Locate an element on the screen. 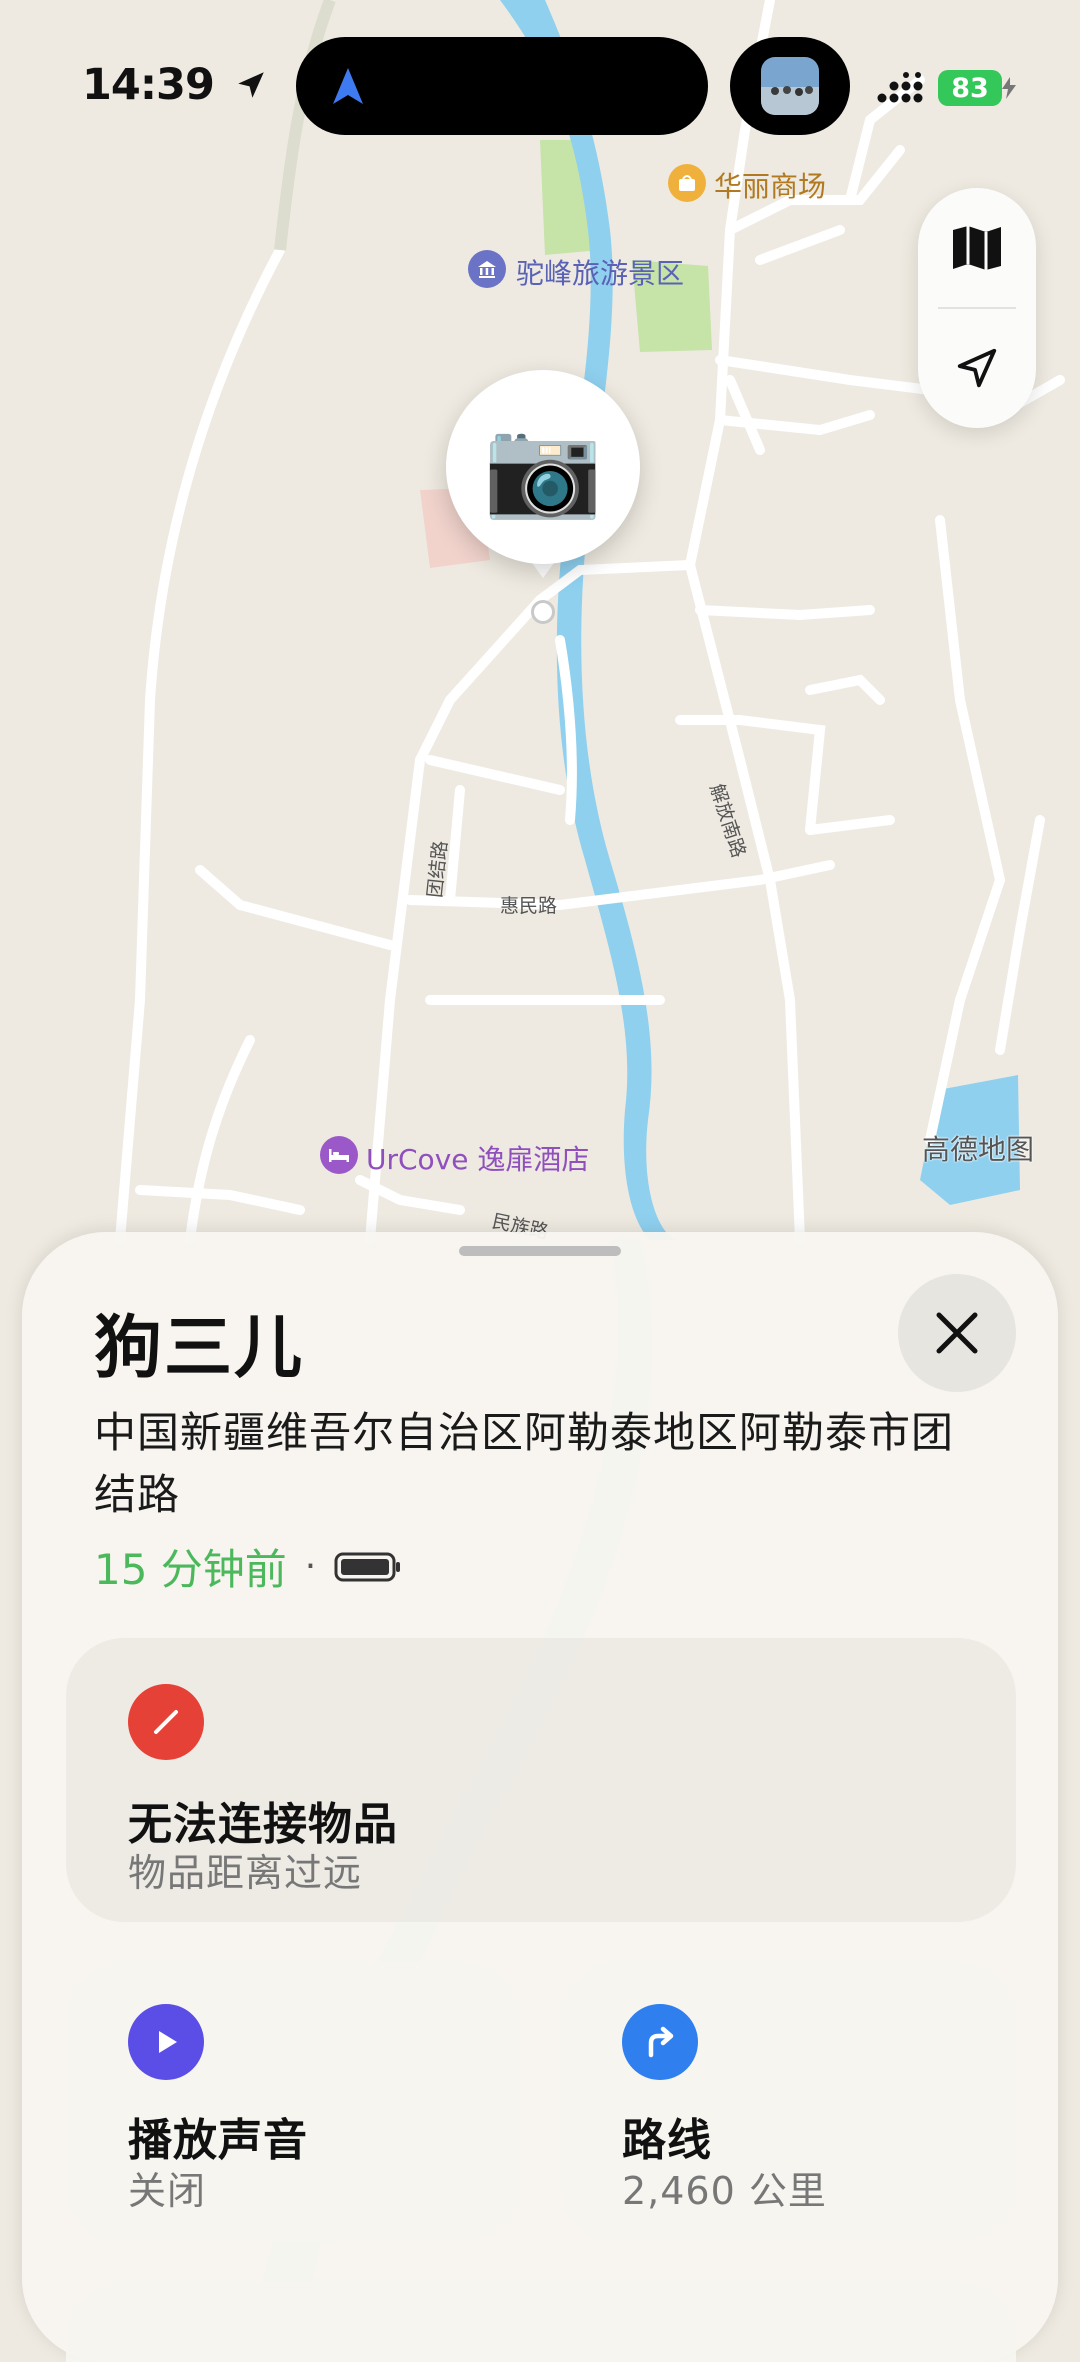  map-label-scenic: 驼峰旅游景区 is located at coordinates (600, 272).